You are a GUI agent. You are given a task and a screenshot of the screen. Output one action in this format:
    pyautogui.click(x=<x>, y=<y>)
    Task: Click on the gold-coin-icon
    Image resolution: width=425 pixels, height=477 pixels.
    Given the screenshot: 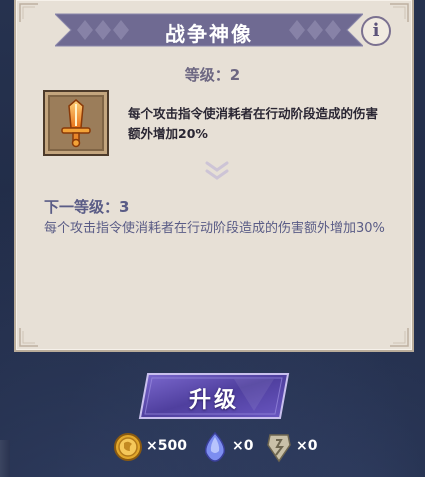 What is the action you would take?
    pyautogui.click(x=128, y=447)
    